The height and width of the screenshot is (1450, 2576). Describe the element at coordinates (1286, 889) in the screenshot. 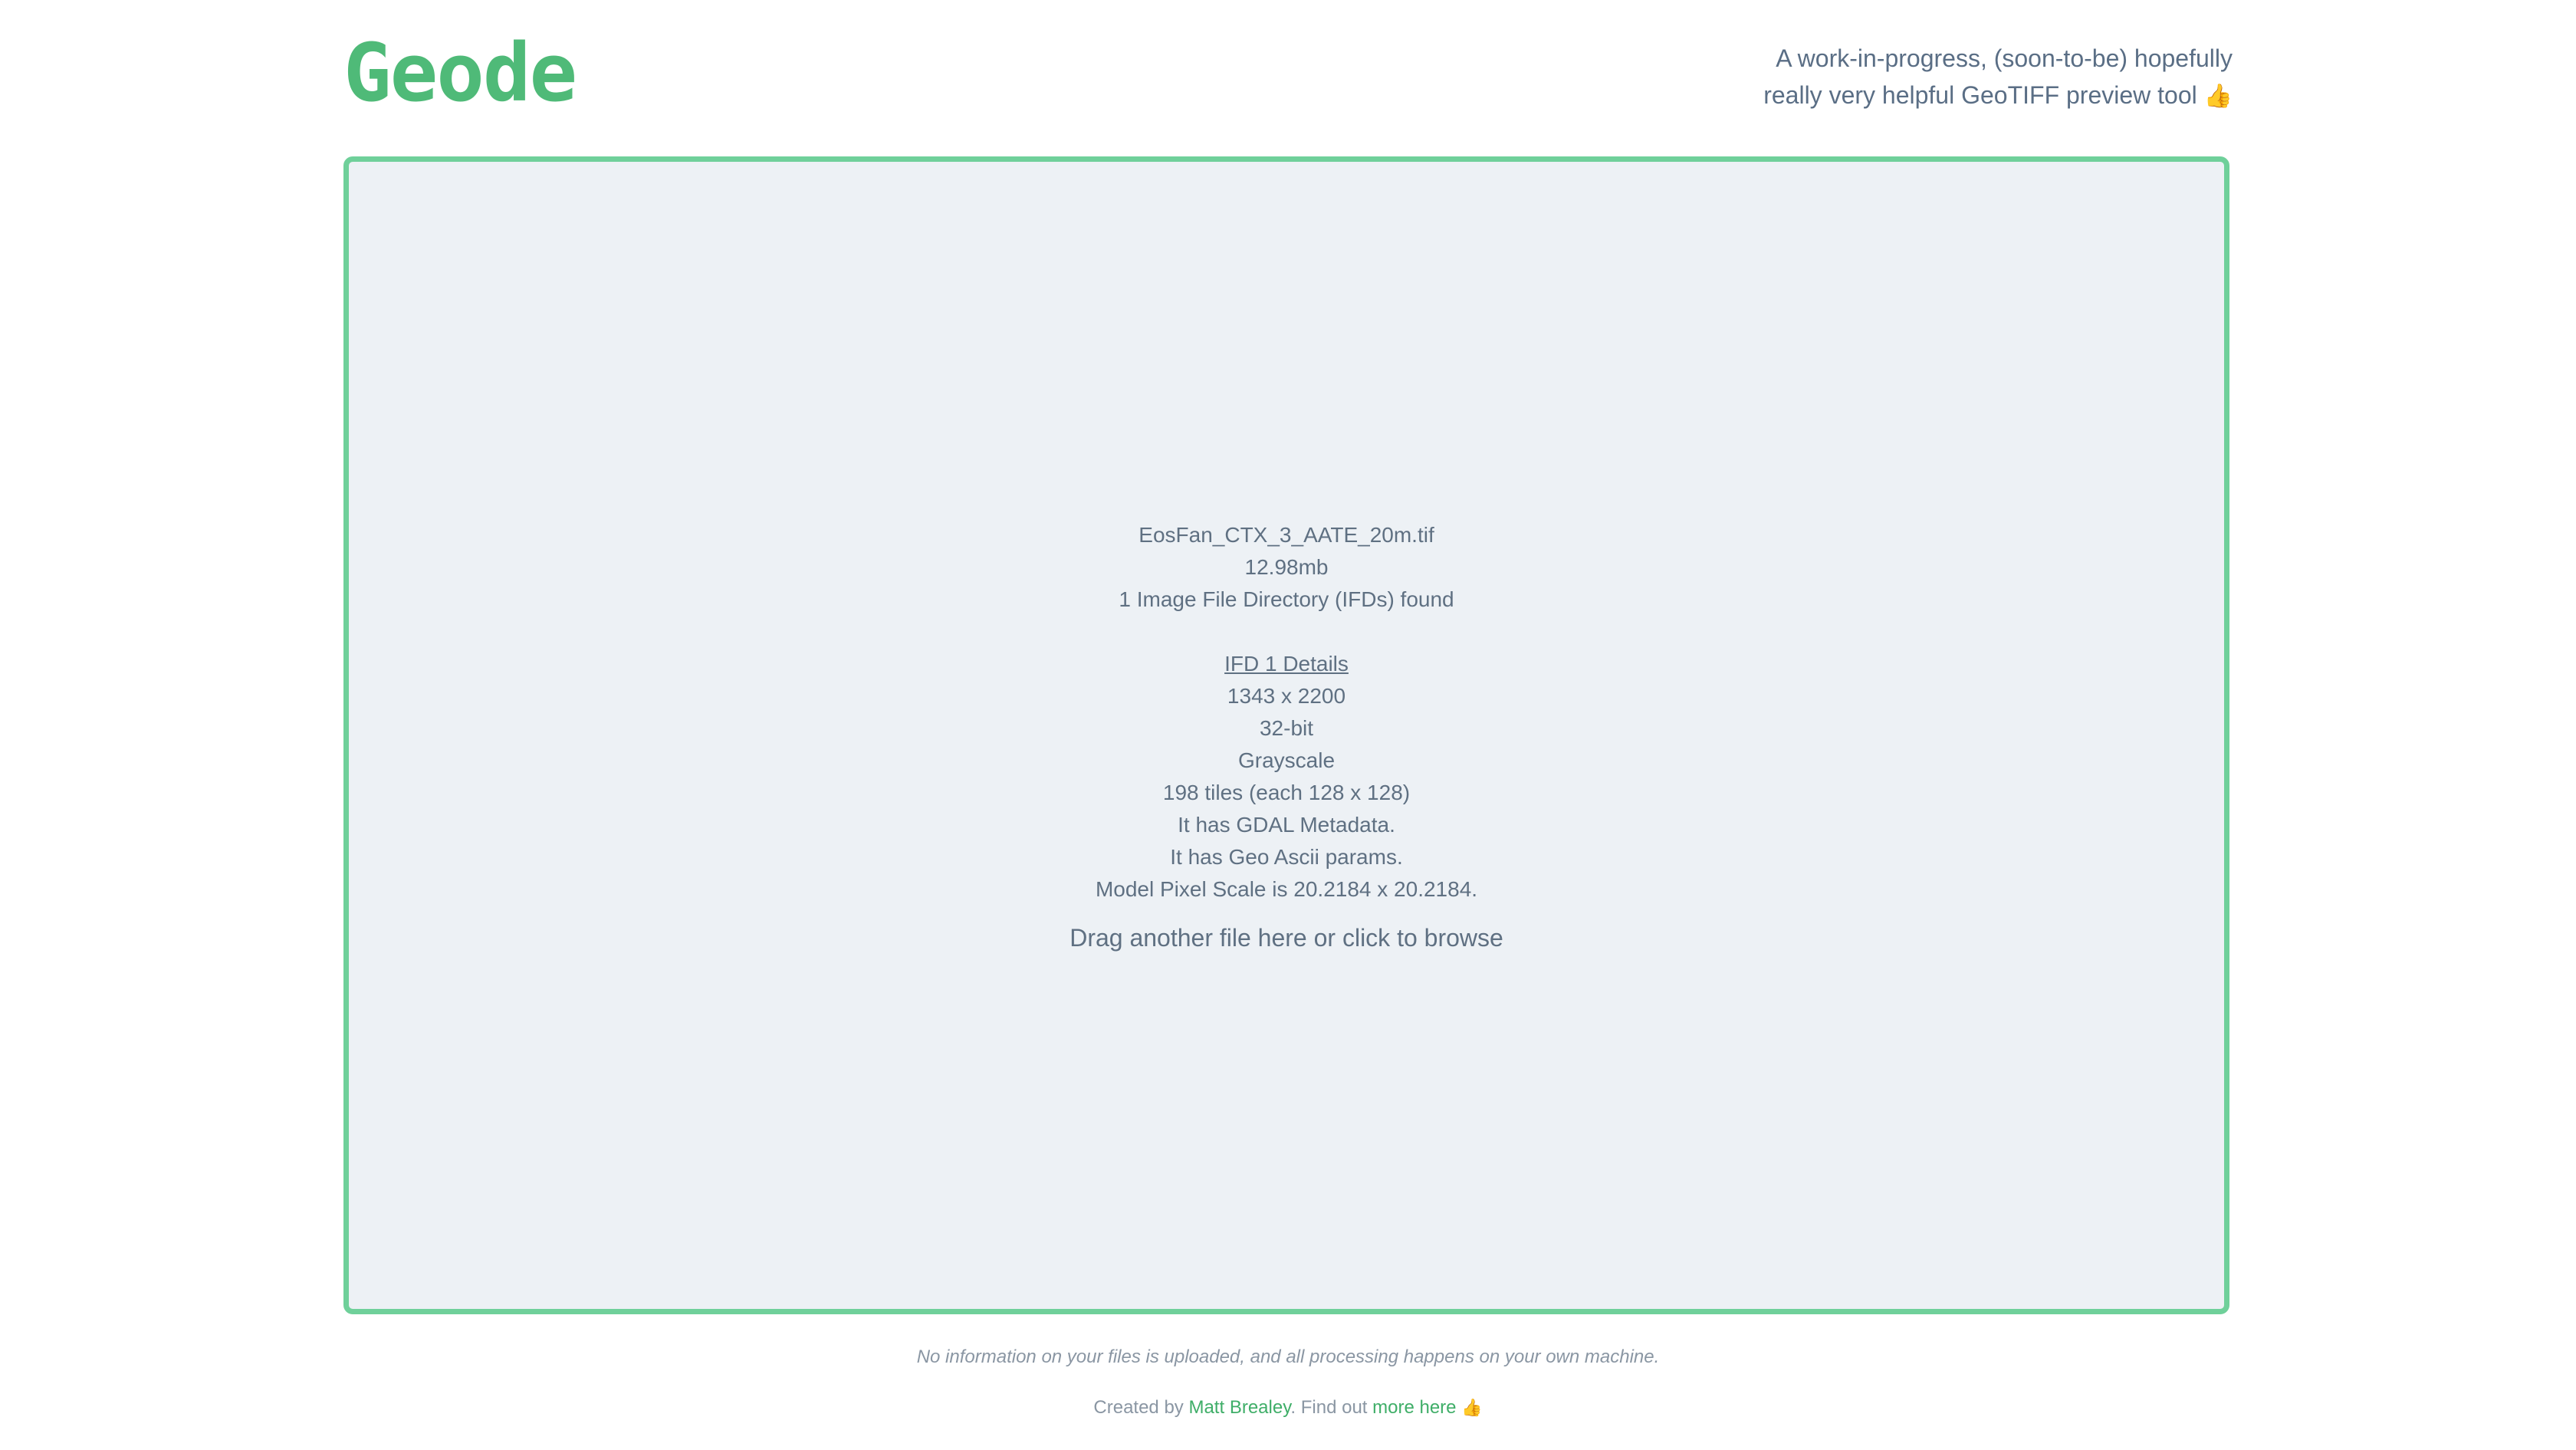

I see `pixel-scale-info: Model Pixel Scale is 20.2184 x 20.2184.` at that location.